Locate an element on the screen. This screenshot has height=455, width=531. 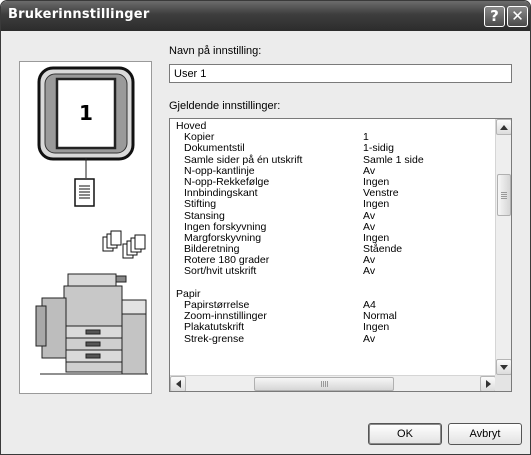
scroll-down-arrow-icon is located at coordinates (504, 367).